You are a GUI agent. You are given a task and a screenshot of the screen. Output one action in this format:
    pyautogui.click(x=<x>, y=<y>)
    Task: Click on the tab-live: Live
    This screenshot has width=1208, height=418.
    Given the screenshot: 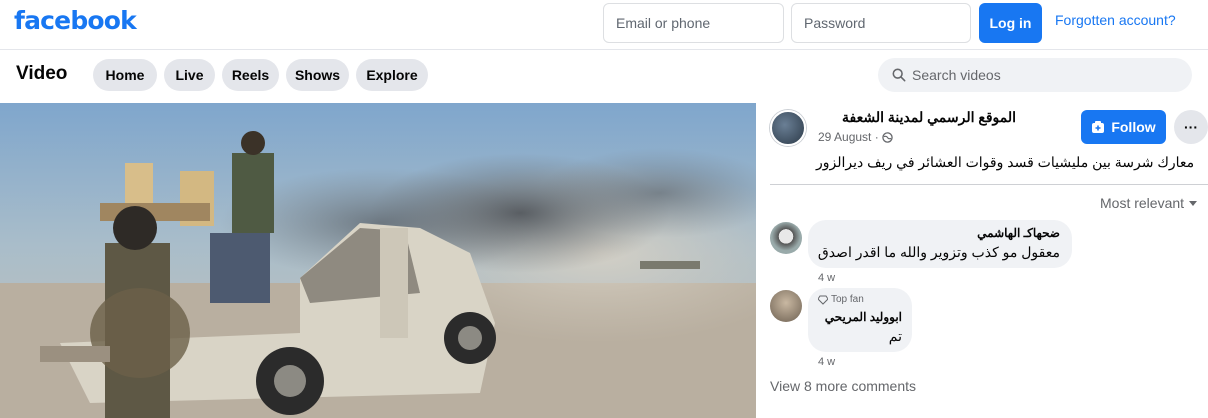 What is the action you would take?
    pyautogui.click(x=189, y=75)
    